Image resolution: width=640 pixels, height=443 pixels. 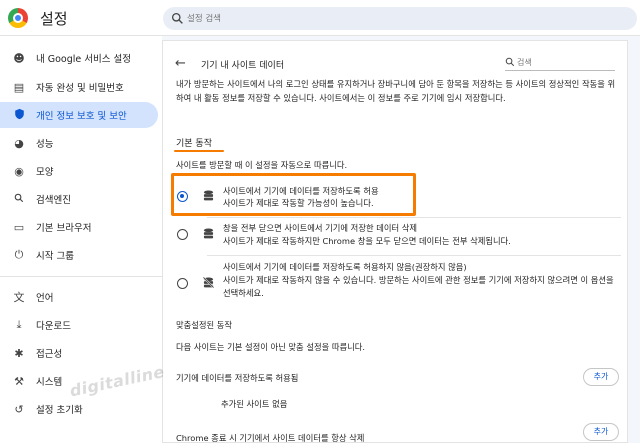 I want to click on add-allowed-site-button: 추가, so click(x=601, y=377).